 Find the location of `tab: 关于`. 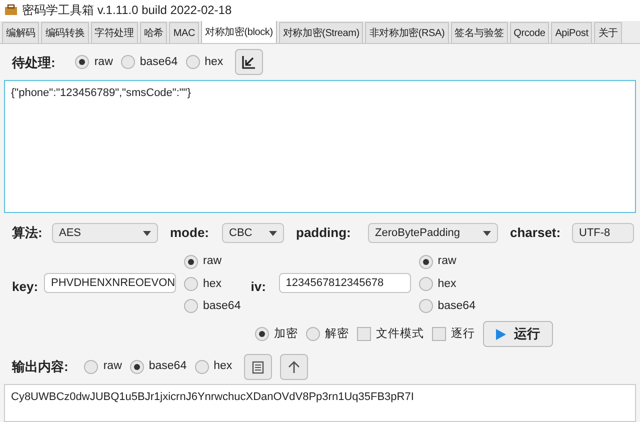

tab: 关于 is located at coordinates (608, 33).